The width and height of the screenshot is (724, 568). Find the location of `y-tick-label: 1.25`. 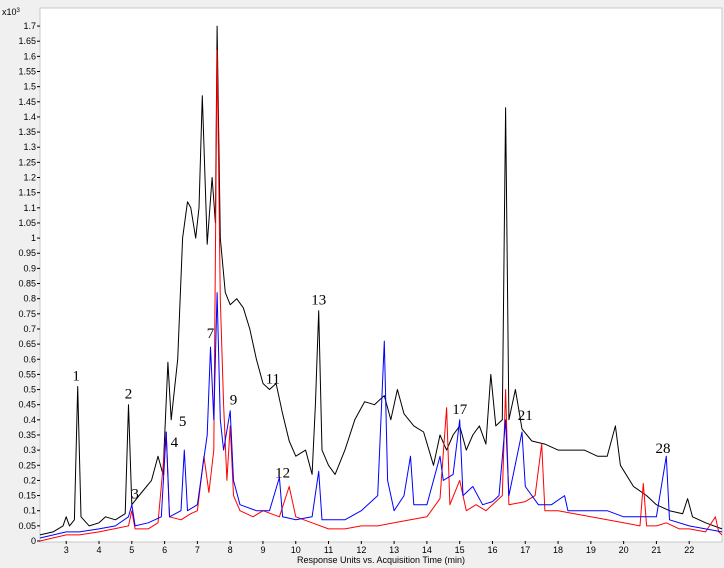

y-tick-label: 1.25 is located at coordinates (27, 162).